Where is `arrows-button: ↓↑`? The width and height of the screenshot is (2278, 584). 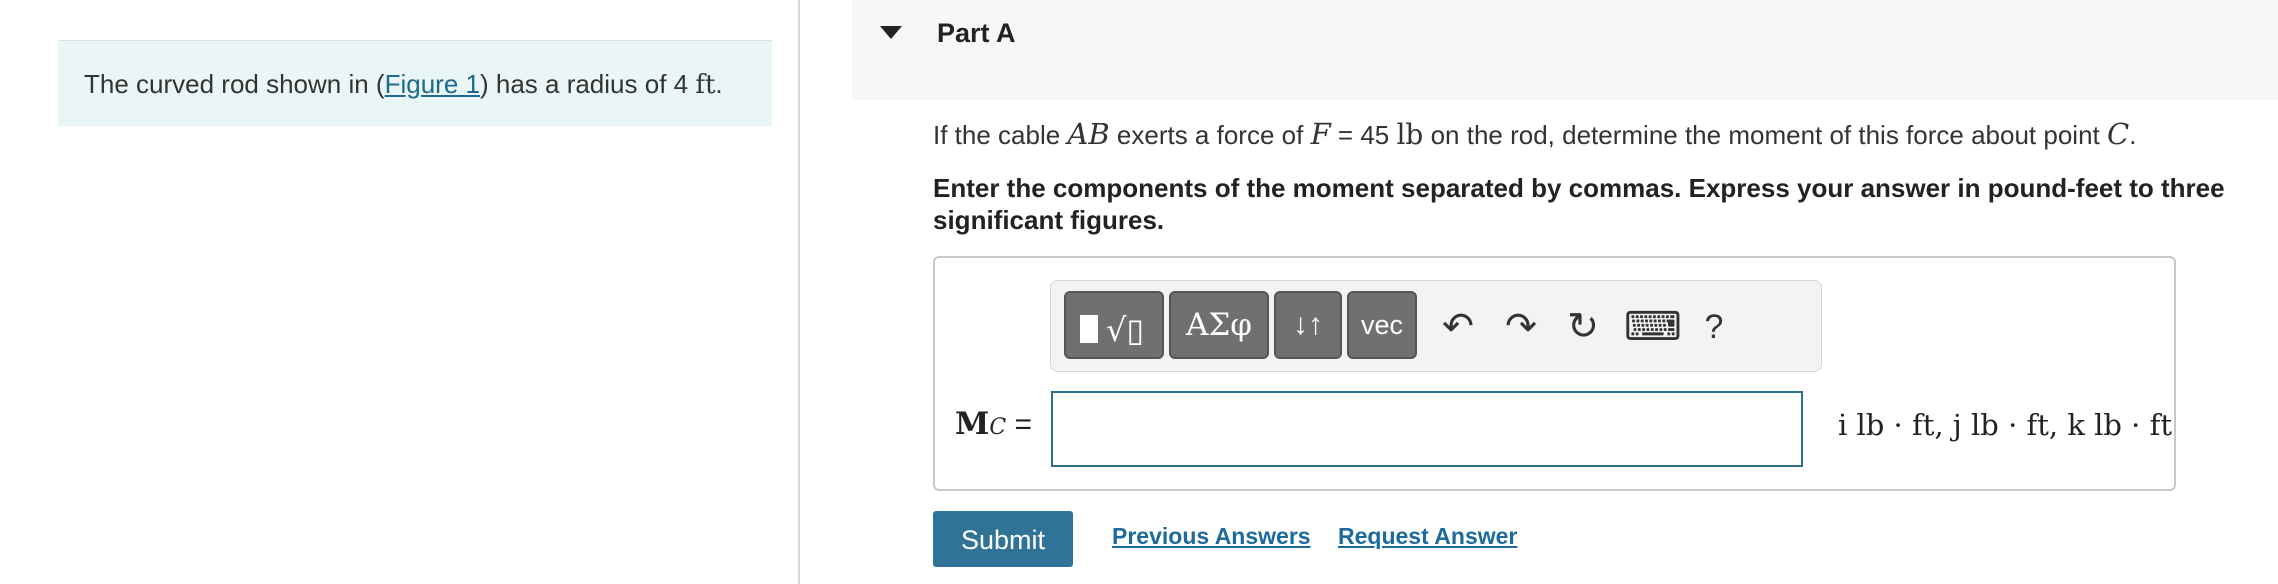
arrows-button: ↓↑ is located at coordinates (1308, 325).